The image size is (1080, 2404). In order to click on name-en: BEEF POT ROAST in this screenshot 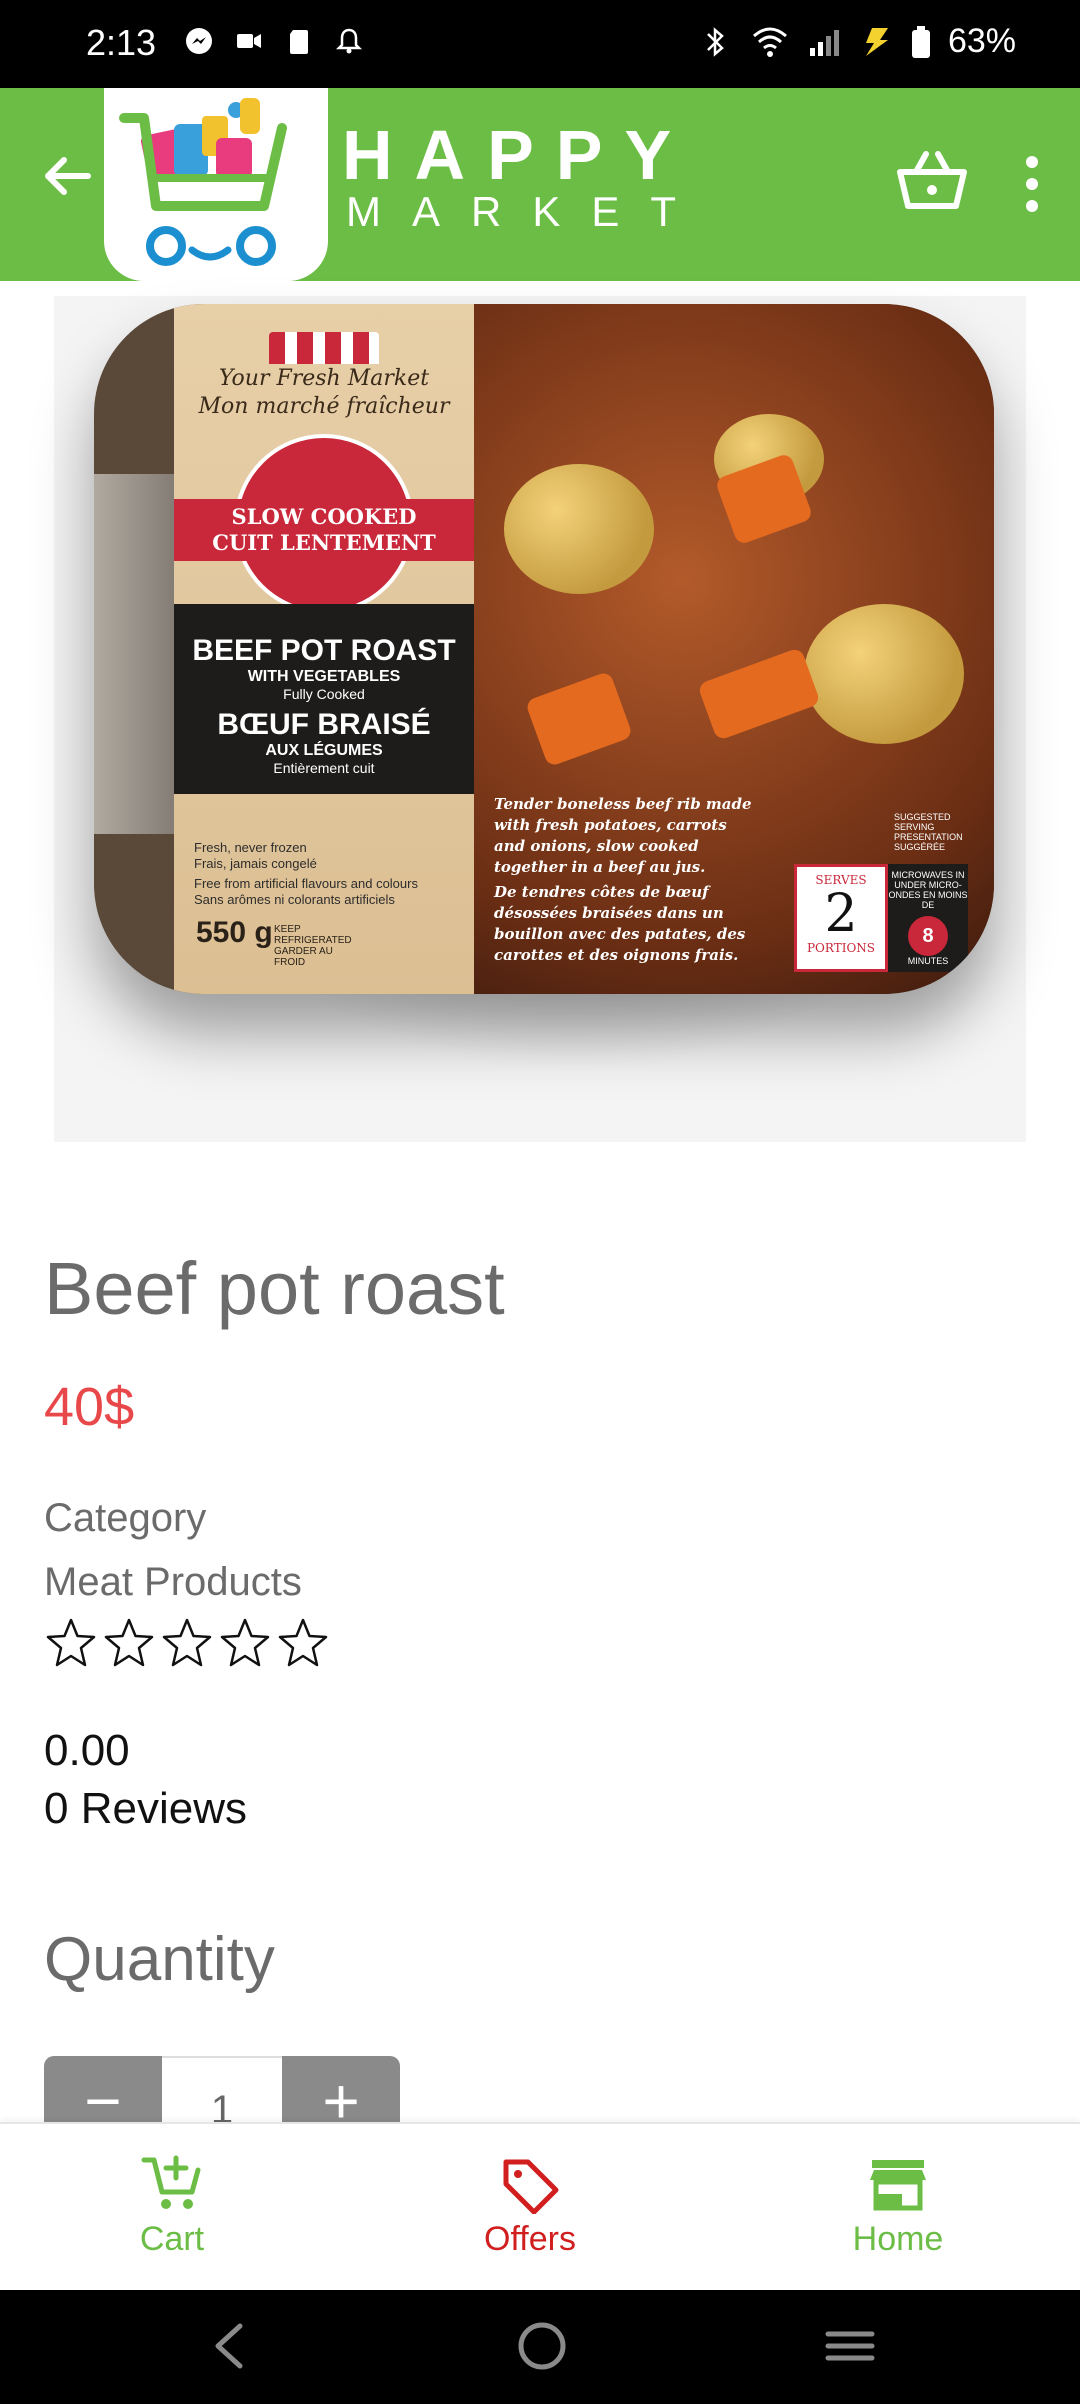, I will do `click(324, 650)`.